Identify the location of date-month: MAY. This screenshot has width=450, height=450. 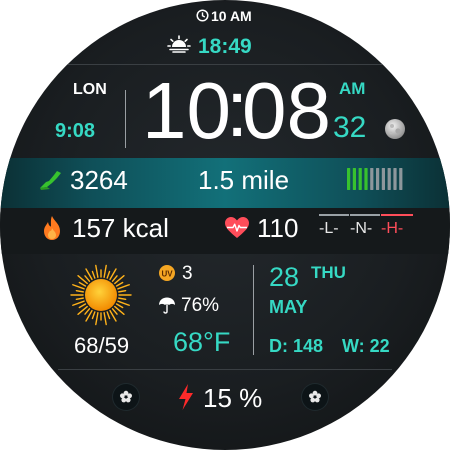
(288, 307).